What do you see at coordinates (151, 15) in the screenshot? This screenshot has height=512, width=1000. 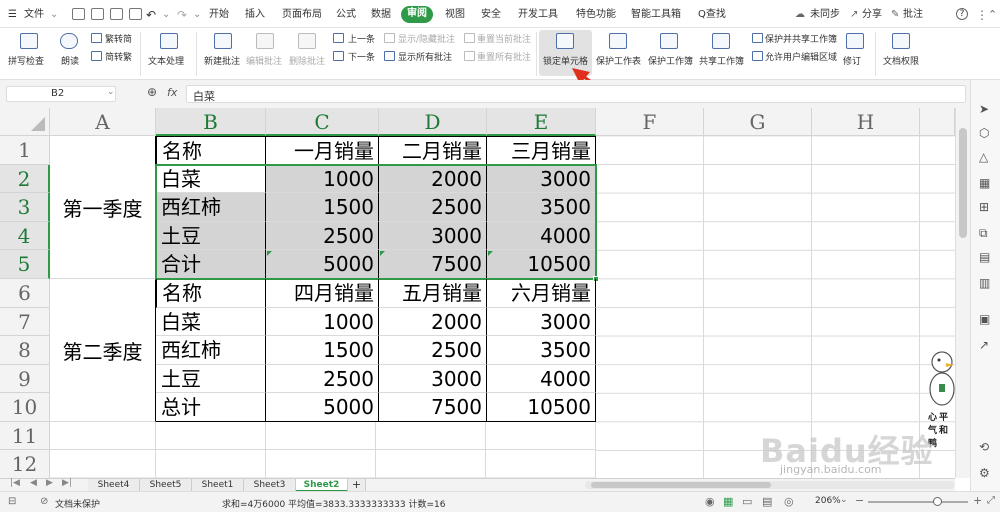 I see `undo-icon: ↶` at bounding box center [151, 15].